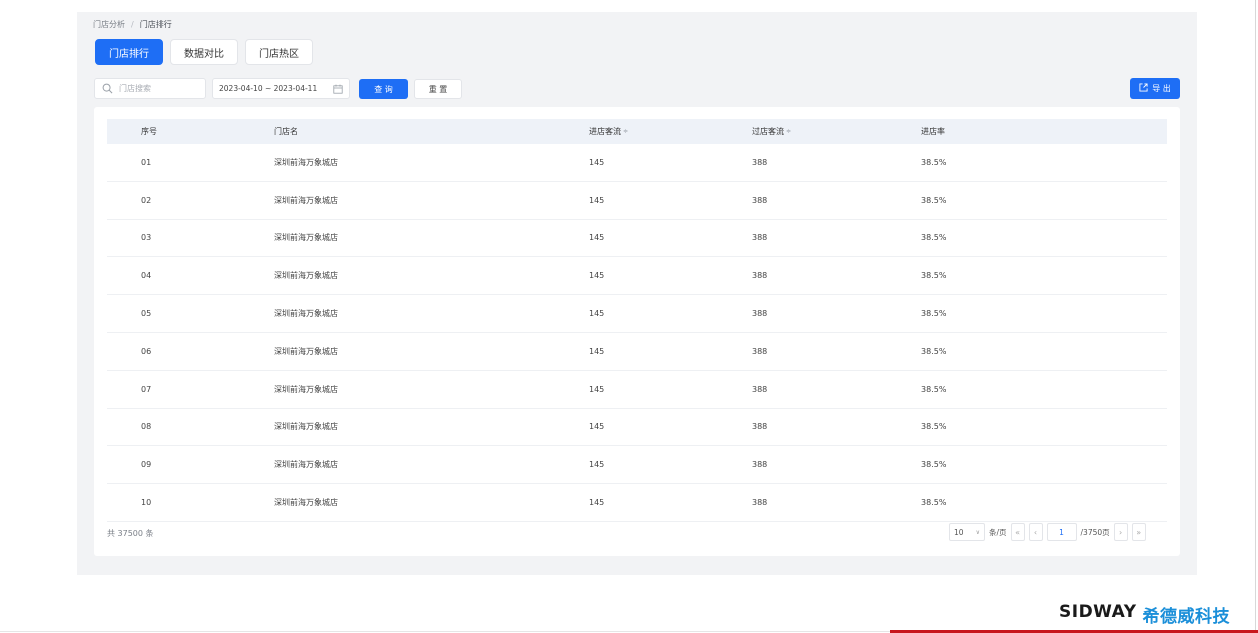 The width and height of the screenshot is (1258, 633). Describe the element at coordinates (146, 238) in the screenshot. I see `cell-index: 03` at that location.